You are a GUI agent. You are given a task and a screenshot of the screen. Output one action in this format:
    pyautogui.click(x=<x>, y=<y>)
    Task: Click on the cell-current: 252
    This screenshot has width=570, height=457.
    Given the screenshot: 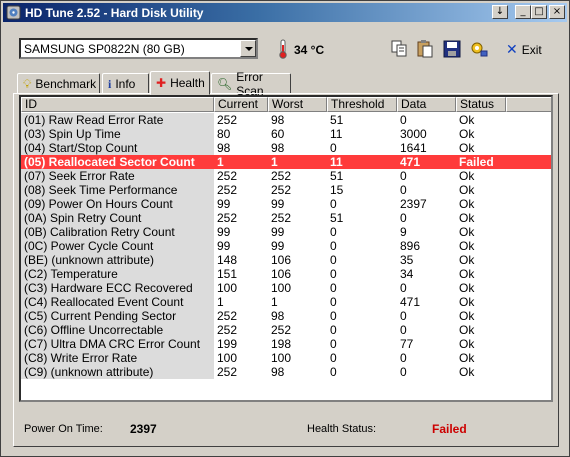 What is the action you would take?
    pyautogui.click(x=227, y=218)
    